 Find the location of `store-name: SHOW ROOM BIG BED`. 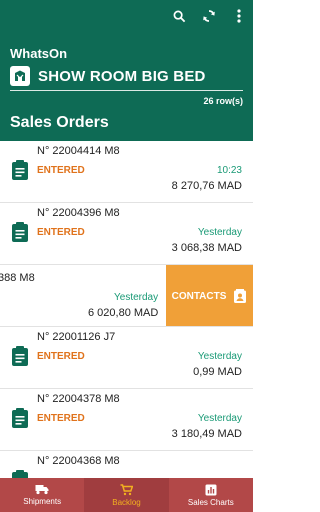

store-name: SHOW ROOM BIG BED is located at coordinates (122, 76).